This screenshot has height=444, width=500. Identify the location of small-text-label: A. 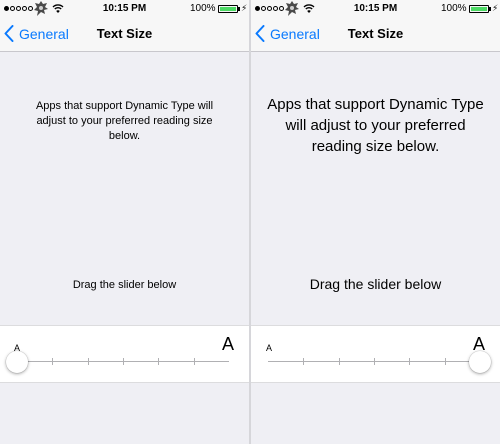
(269, 348).